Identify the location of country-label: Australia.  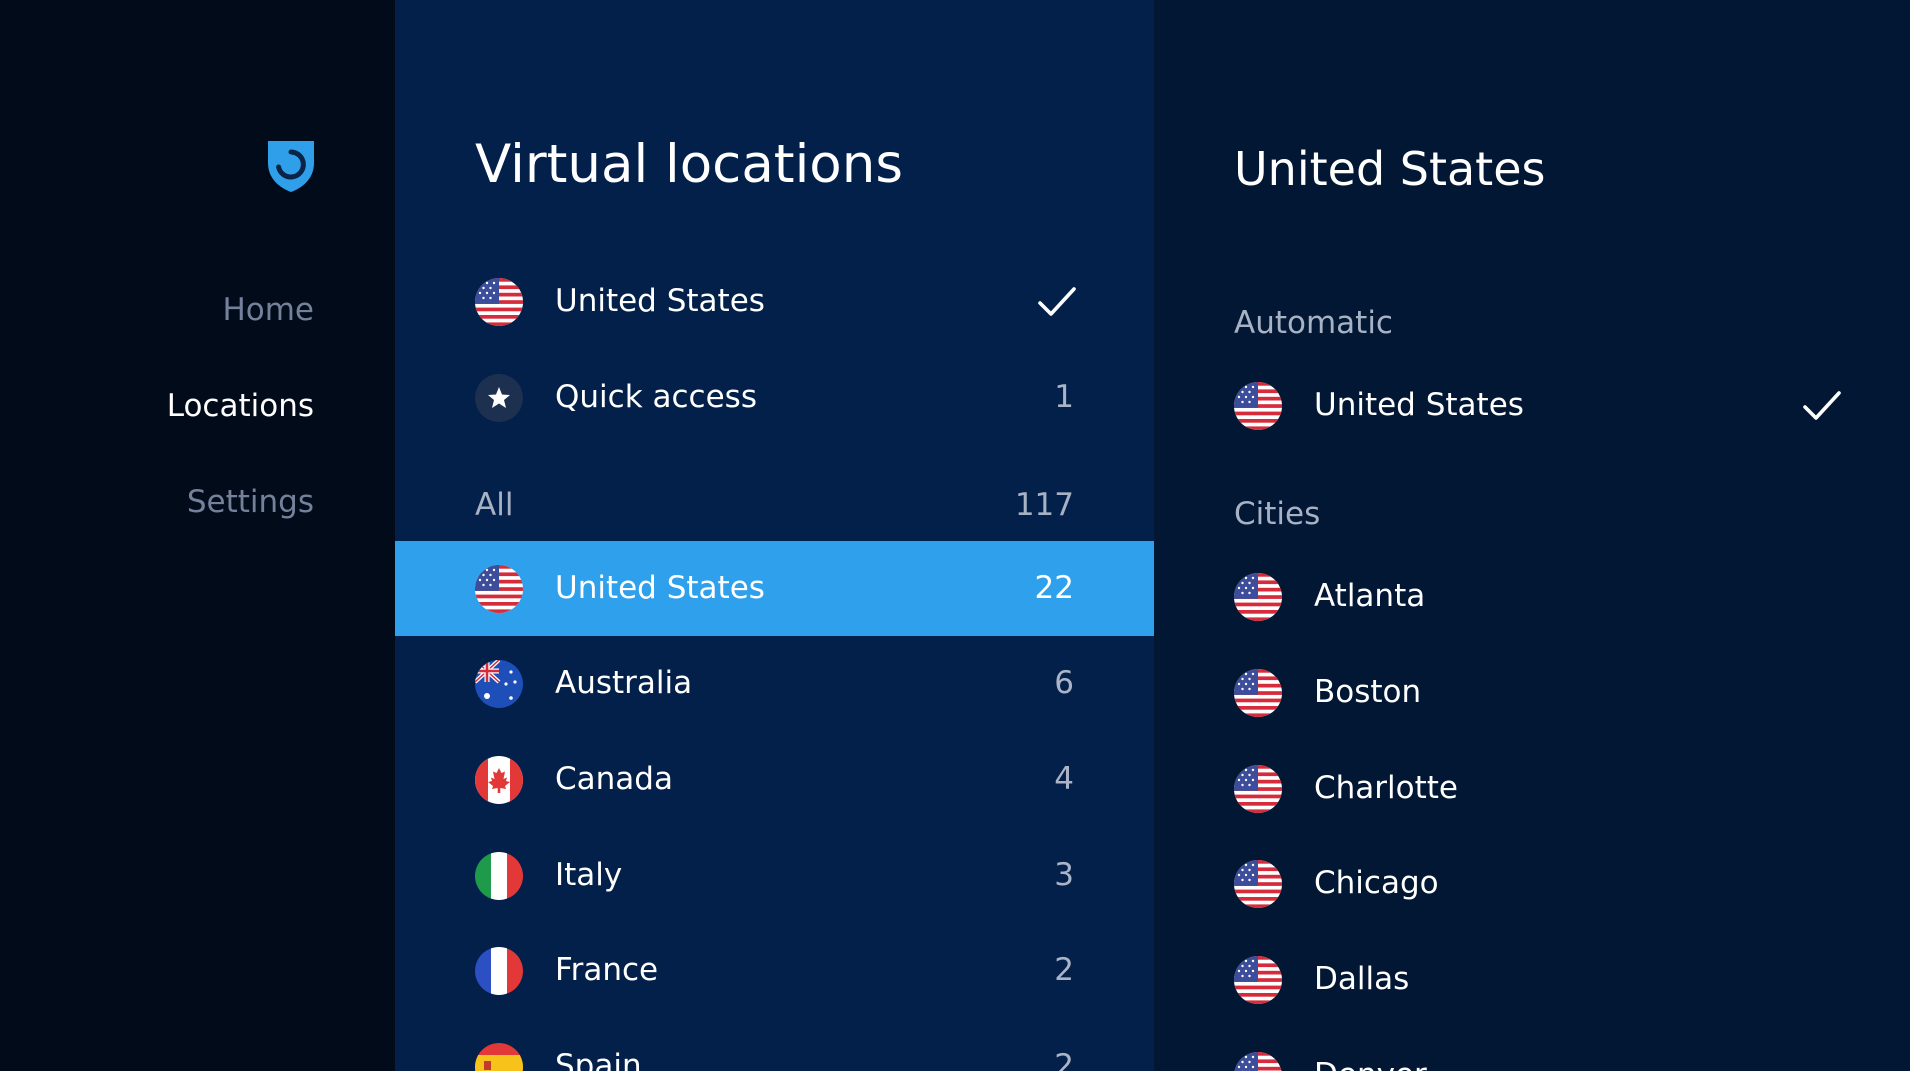
(624, 683).